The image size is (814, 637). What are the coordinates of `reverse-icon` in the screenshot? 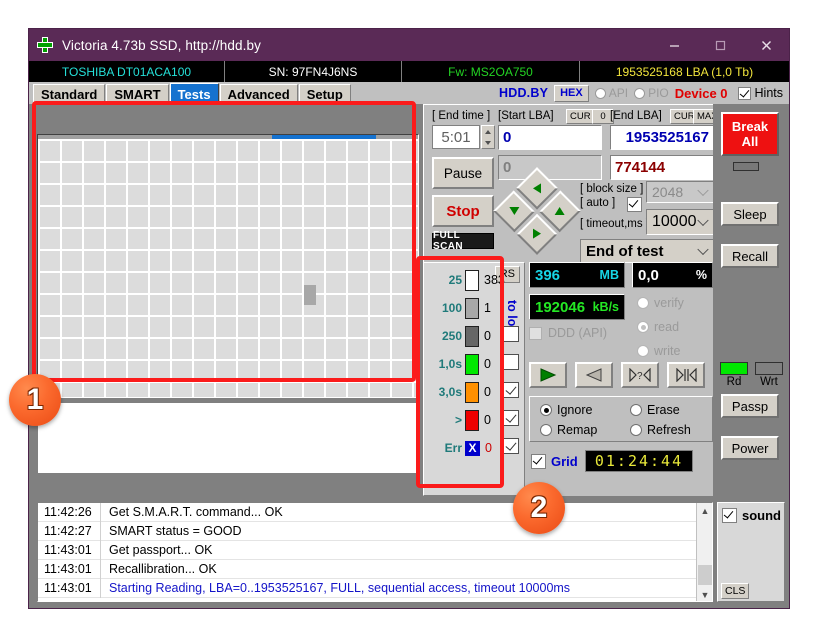 It's located at (594, 375).